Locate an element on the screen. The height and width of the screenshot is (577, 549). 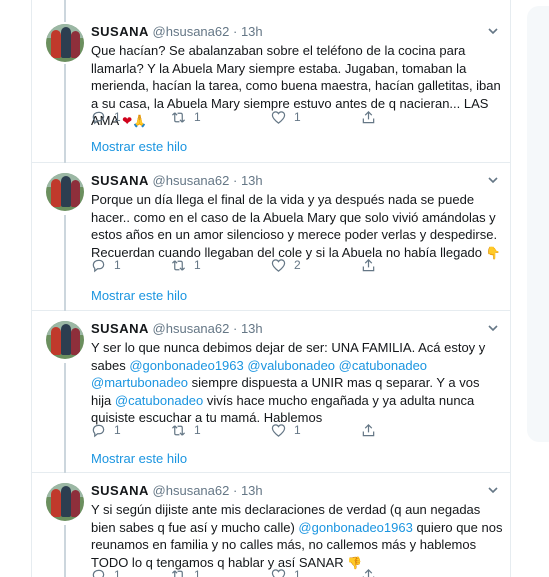
like-button: 2 is located at coordinates (286, 265).